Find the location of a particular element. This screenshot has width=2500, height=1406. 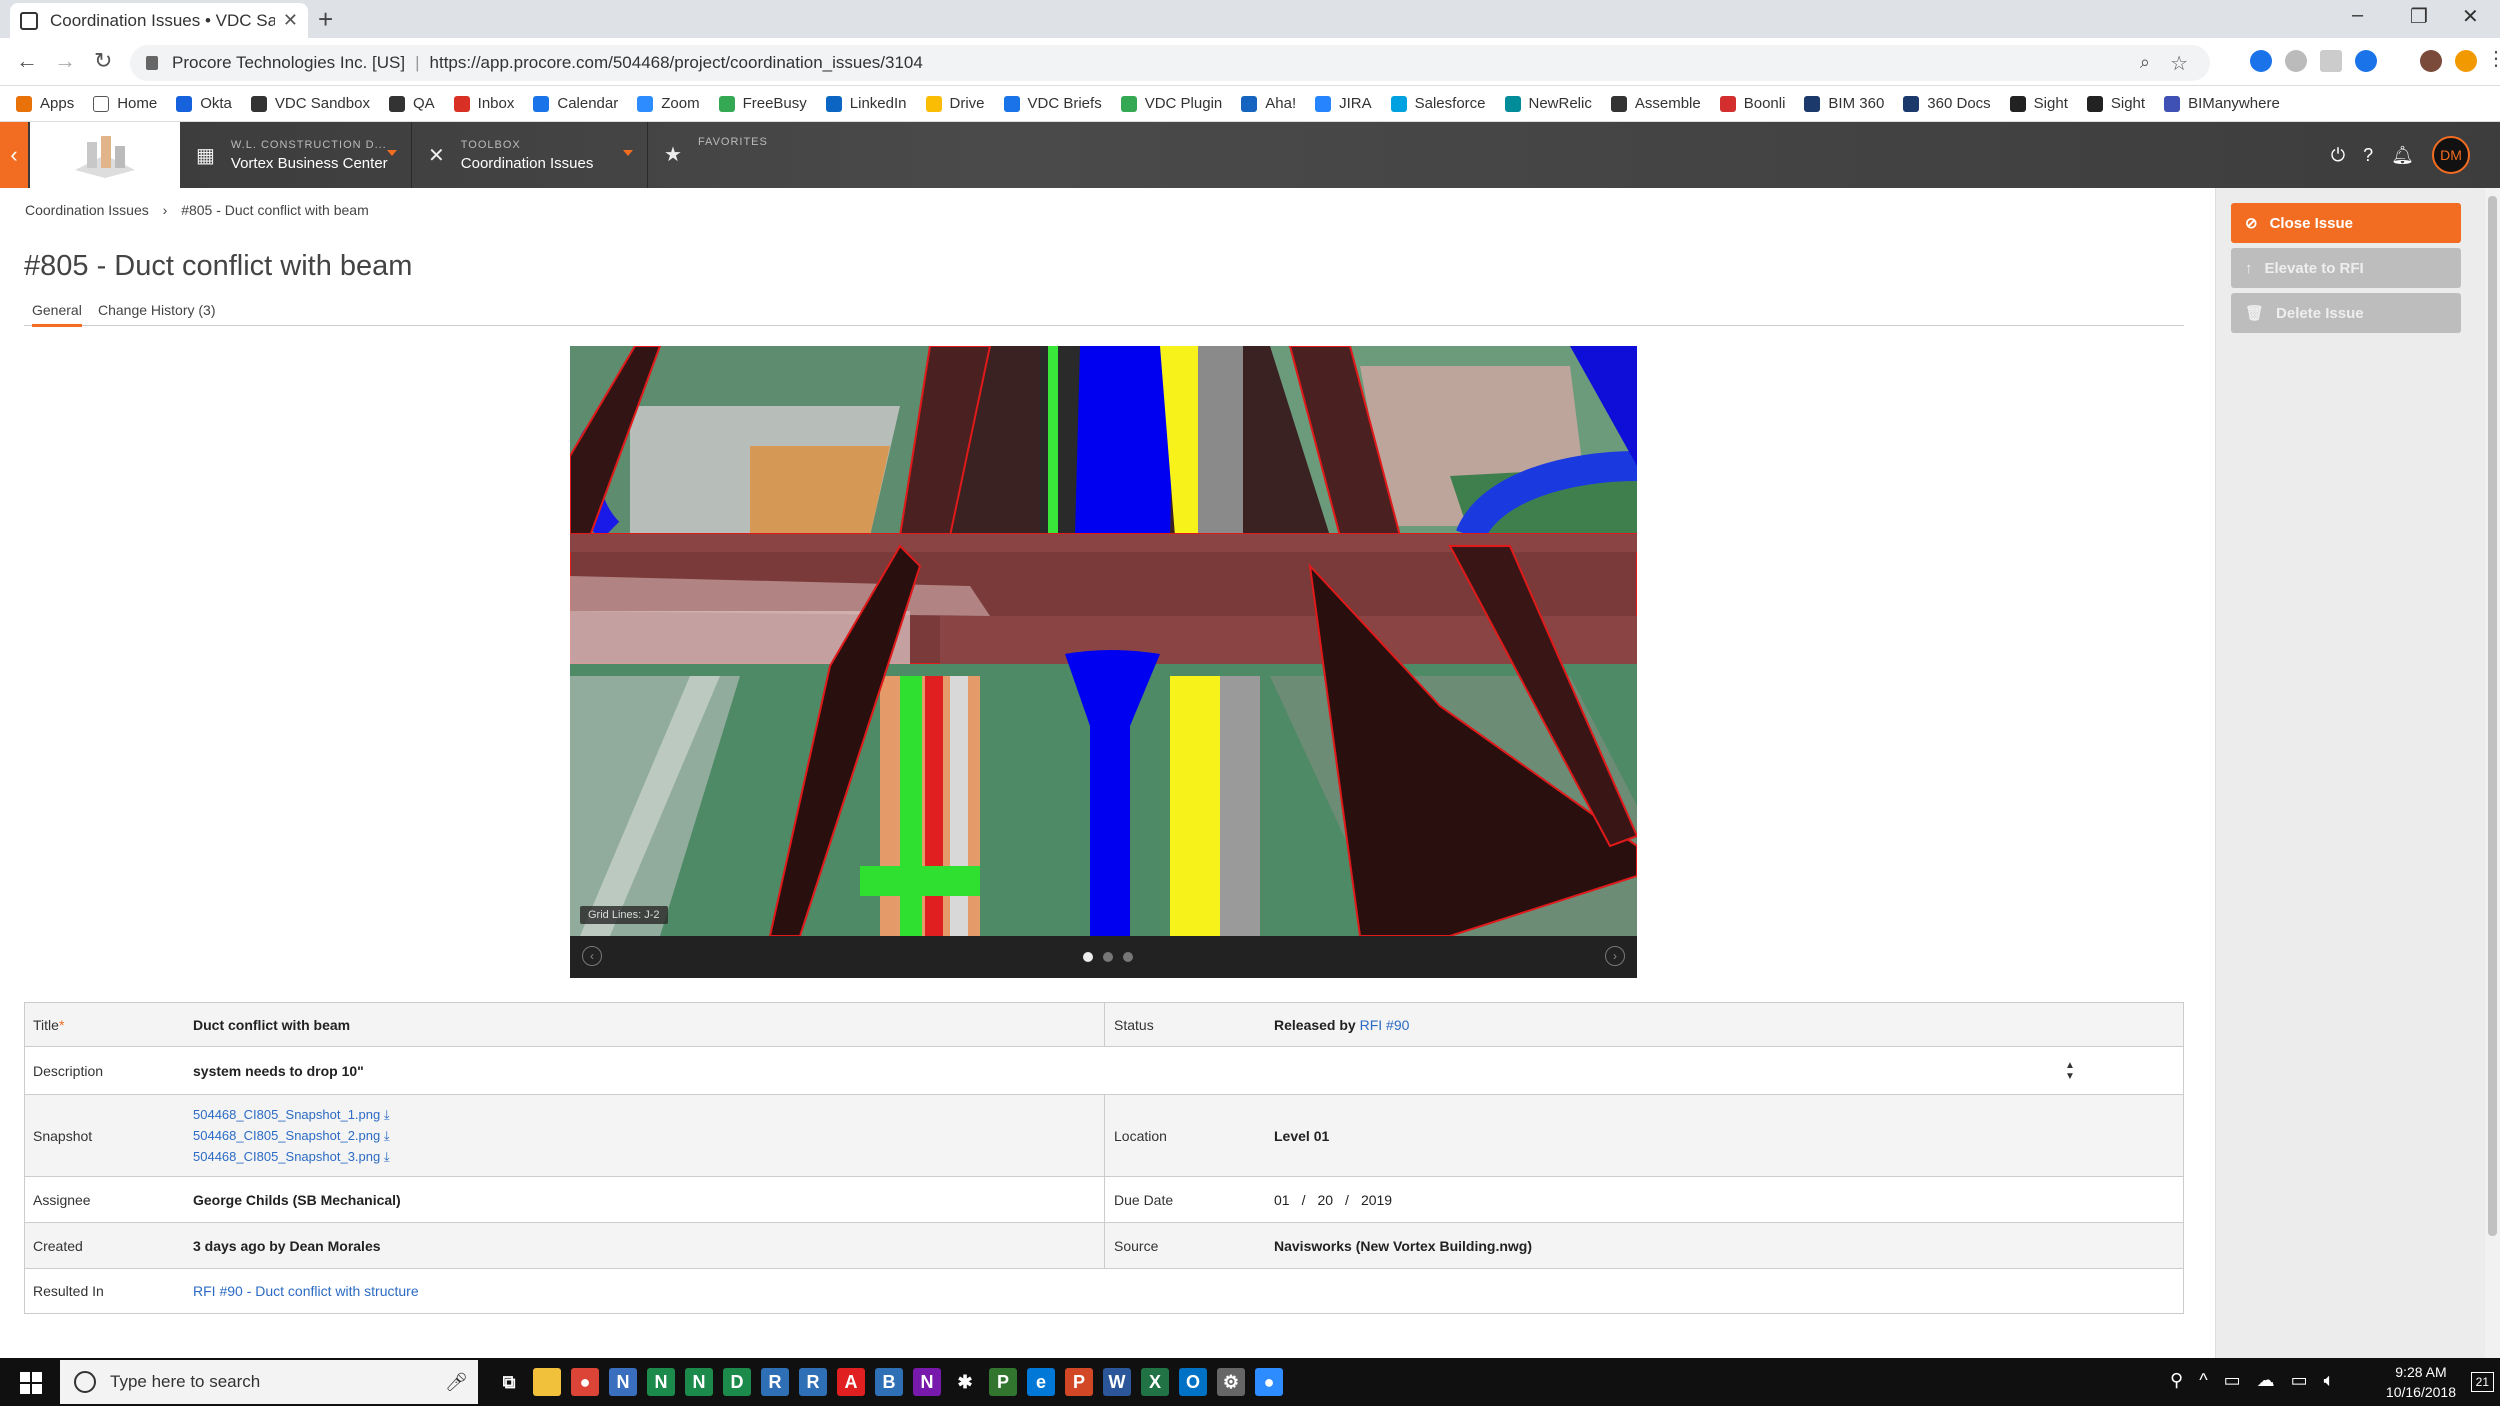

new-tab-icon: + is located at coordinates (325, 19).